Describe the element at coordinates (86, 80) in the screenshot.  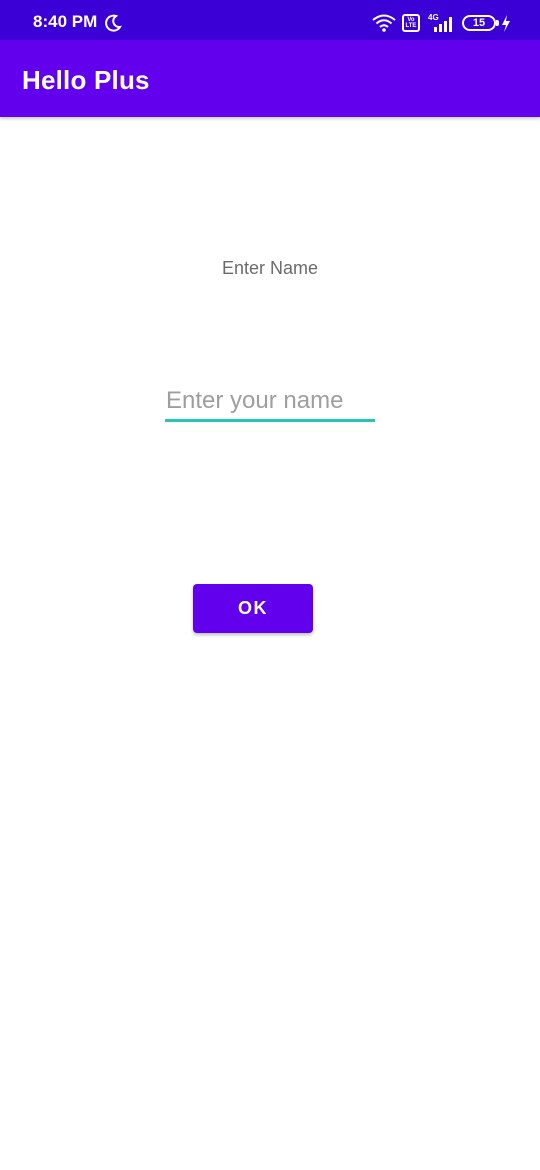
I see `app-title: Hello Plus` at that location.